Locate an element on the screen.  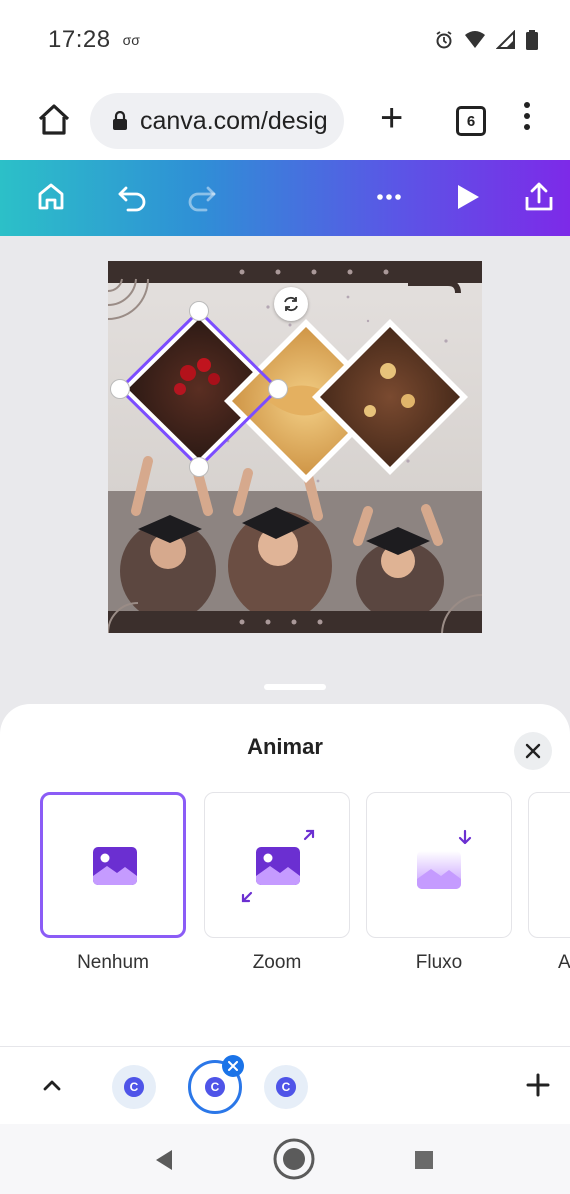
animation-option-fluxo is located at coordinates (439, 865).